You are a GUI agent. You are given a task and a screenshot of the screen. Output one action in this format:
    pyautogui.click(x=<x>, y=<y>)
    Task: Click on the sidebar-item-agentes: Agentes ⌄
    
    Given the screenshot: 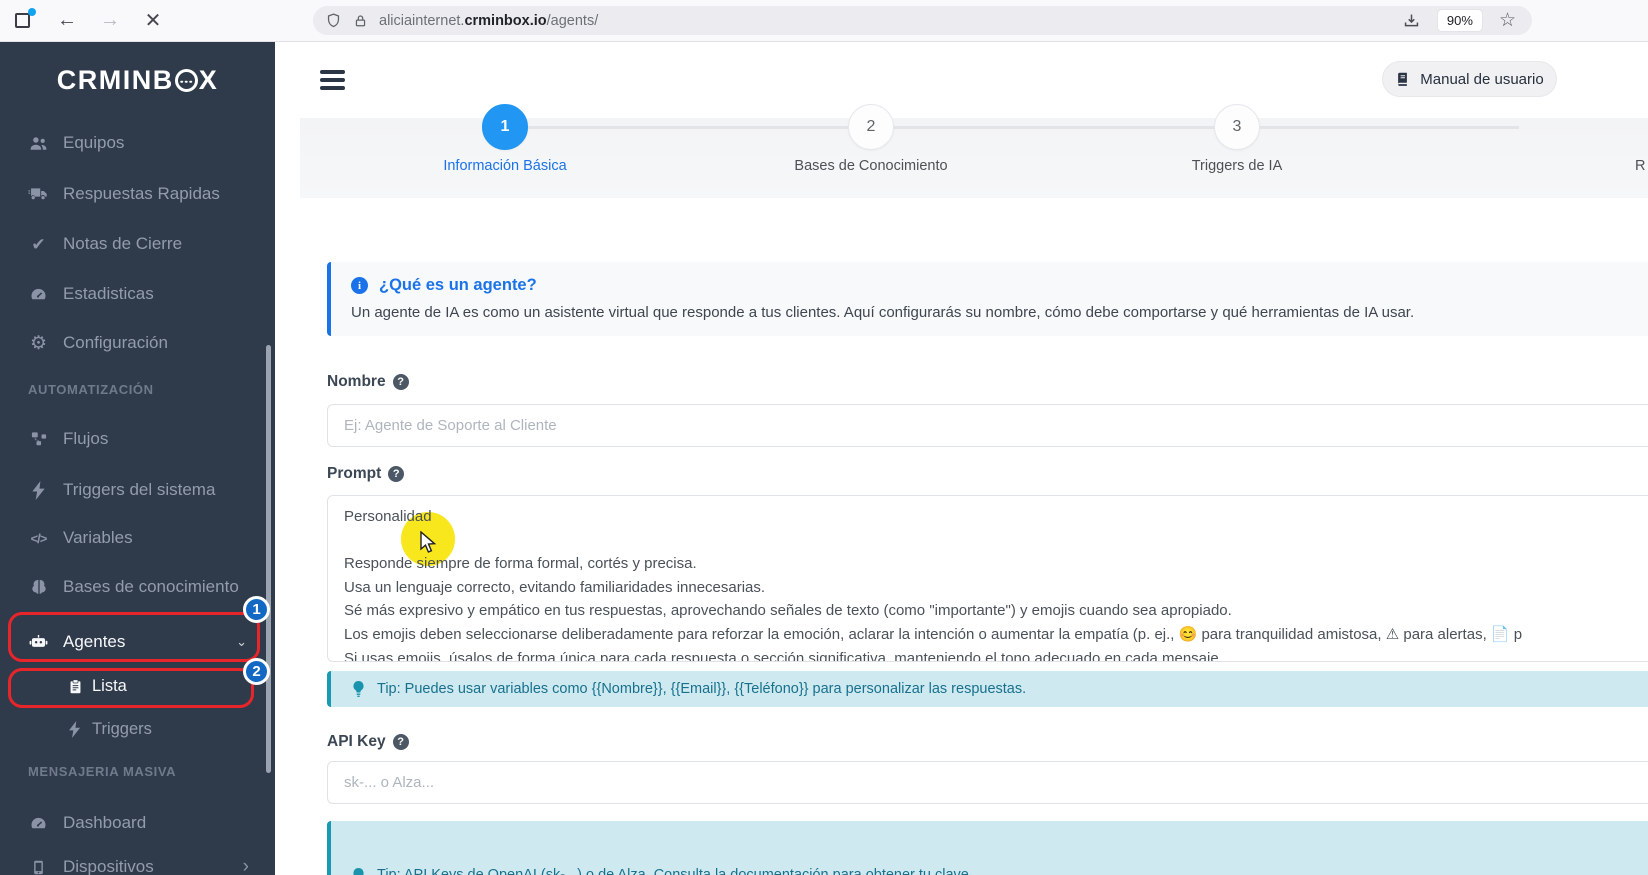 What is the action you would take?
    pyautogui.click(x=137, y=642)
    